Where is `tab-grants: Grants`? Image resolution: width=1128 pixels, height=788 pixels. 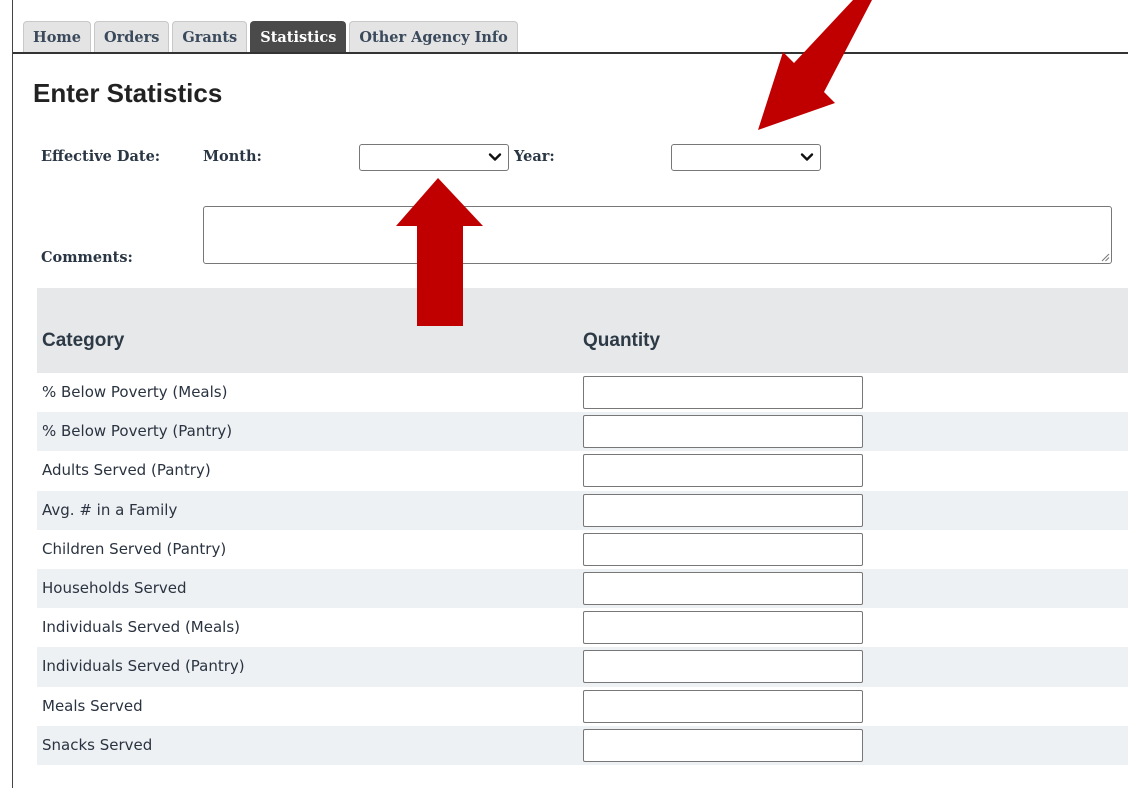
tab-grants: Grants is located at coordinates (210, 36).